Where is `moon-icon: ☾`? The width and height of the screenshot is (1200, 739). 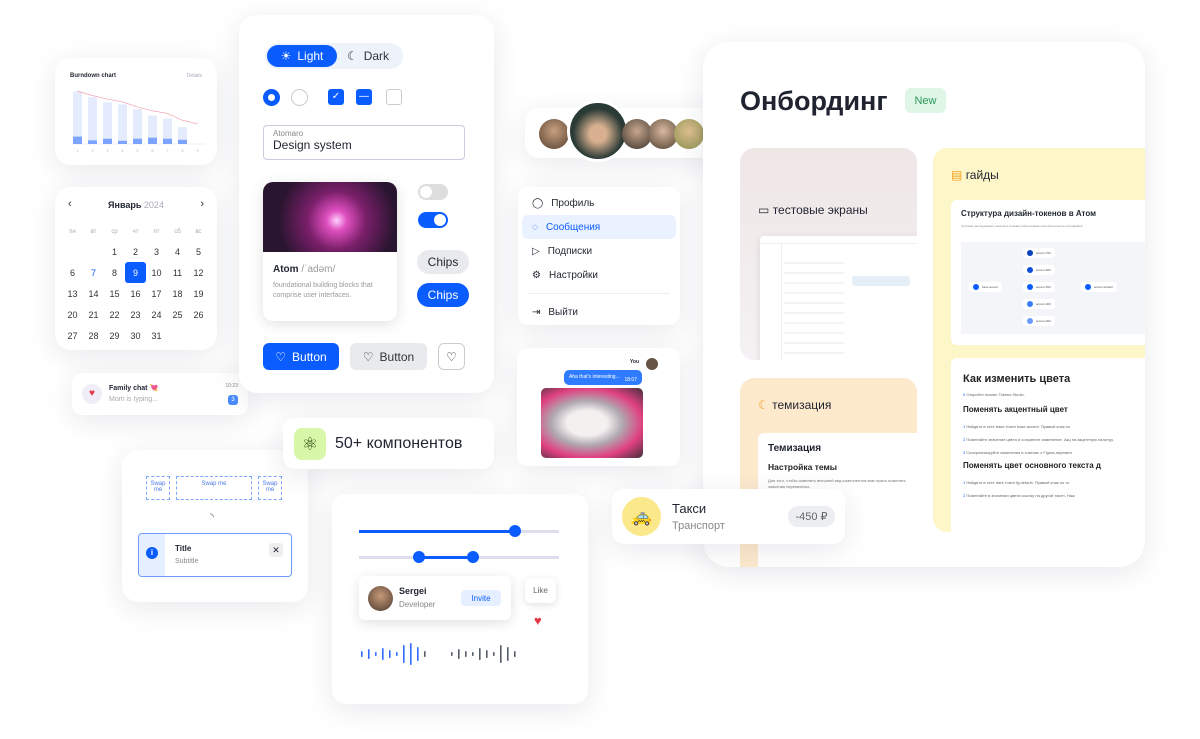
moon-icon: ☾ is located at coordinates (352, 56).